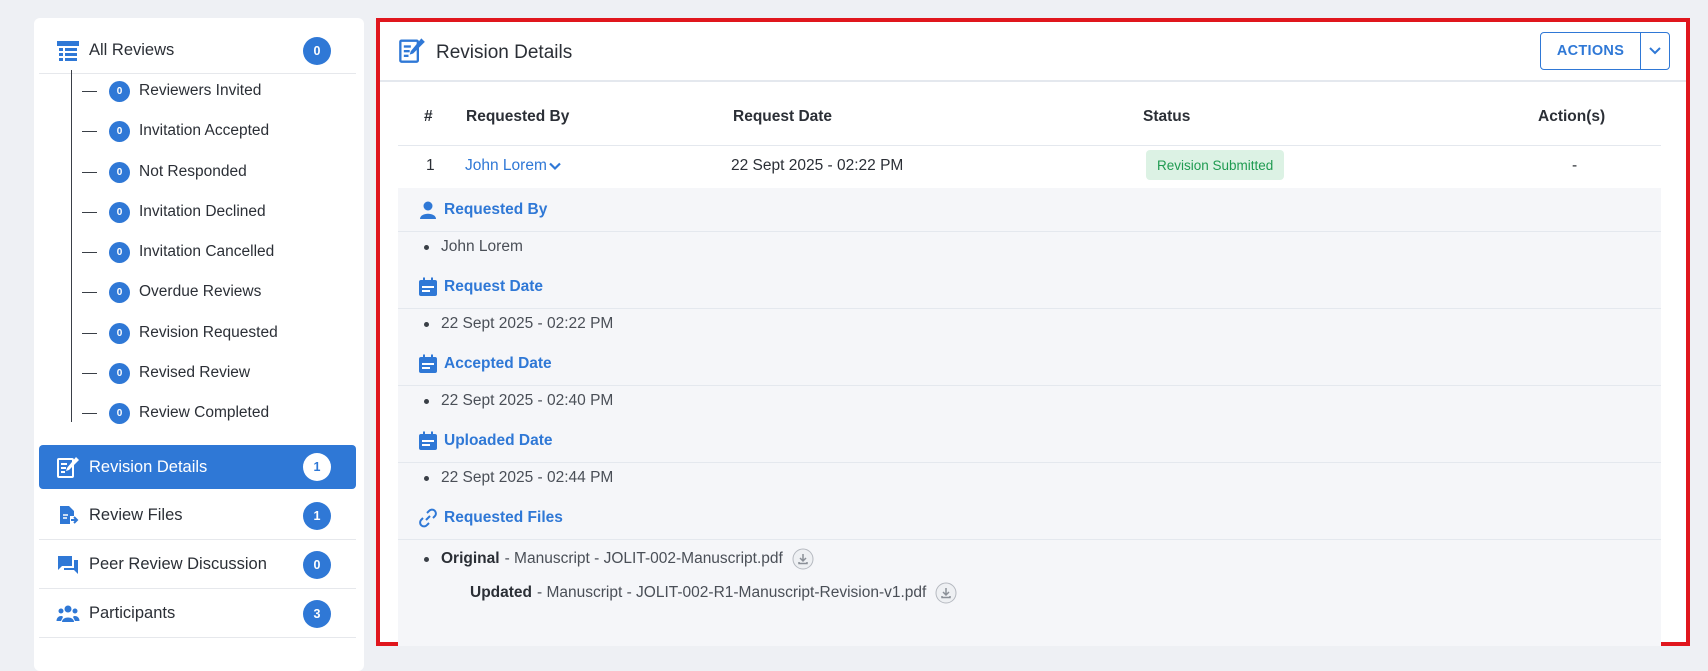 The image size is (1708, 671). I want to click on section-title: Request Date, so click(494, 286).